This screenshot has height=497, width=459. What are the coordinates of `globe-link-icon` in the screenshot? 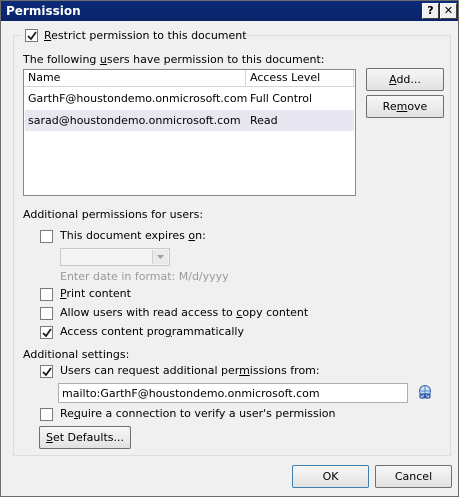 It's located at (425, 392).